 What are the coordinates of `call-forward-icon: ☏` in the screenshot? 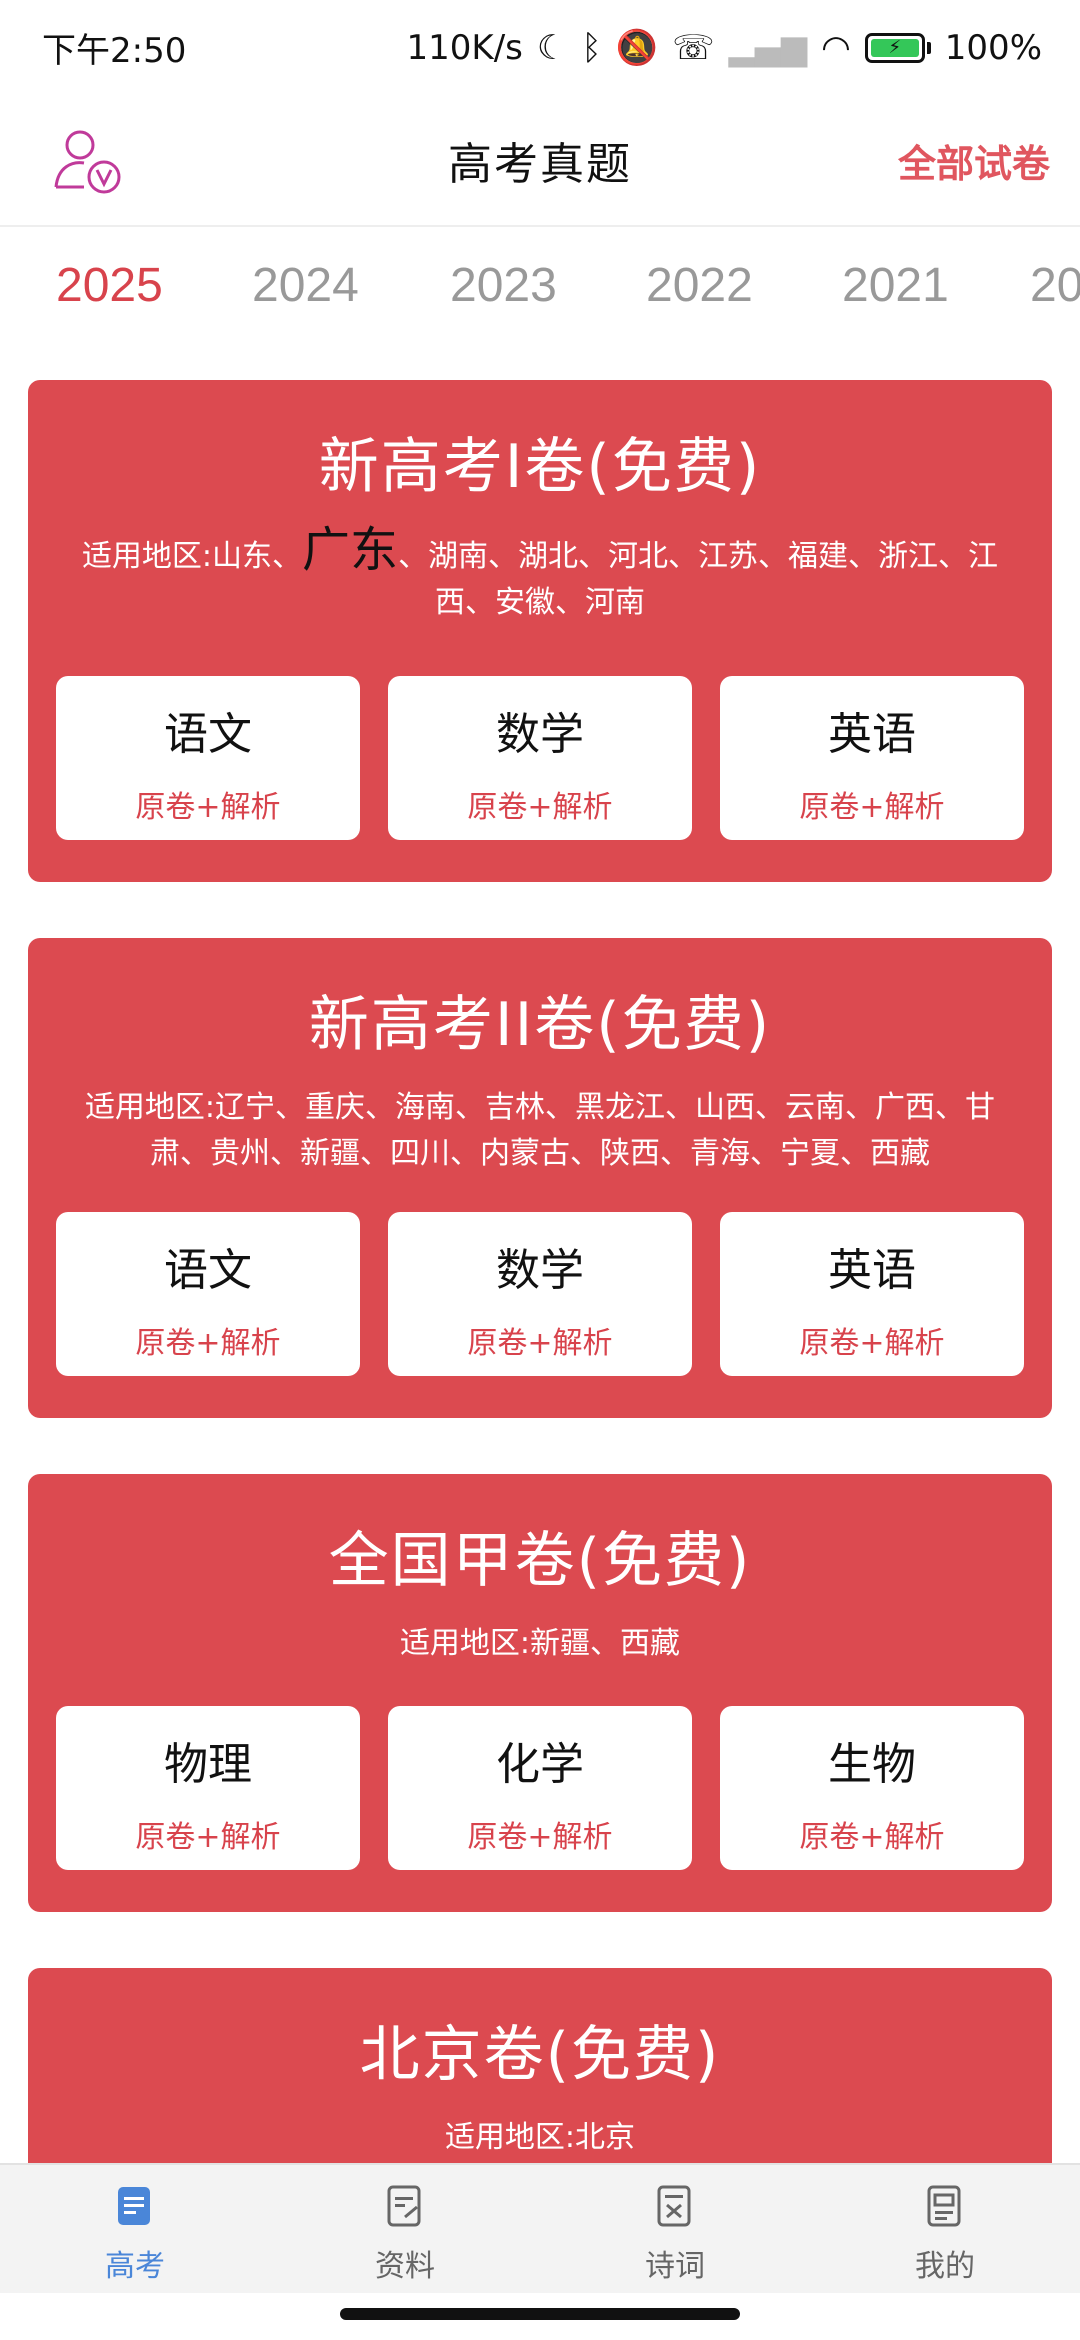 It's located at (693, 47).